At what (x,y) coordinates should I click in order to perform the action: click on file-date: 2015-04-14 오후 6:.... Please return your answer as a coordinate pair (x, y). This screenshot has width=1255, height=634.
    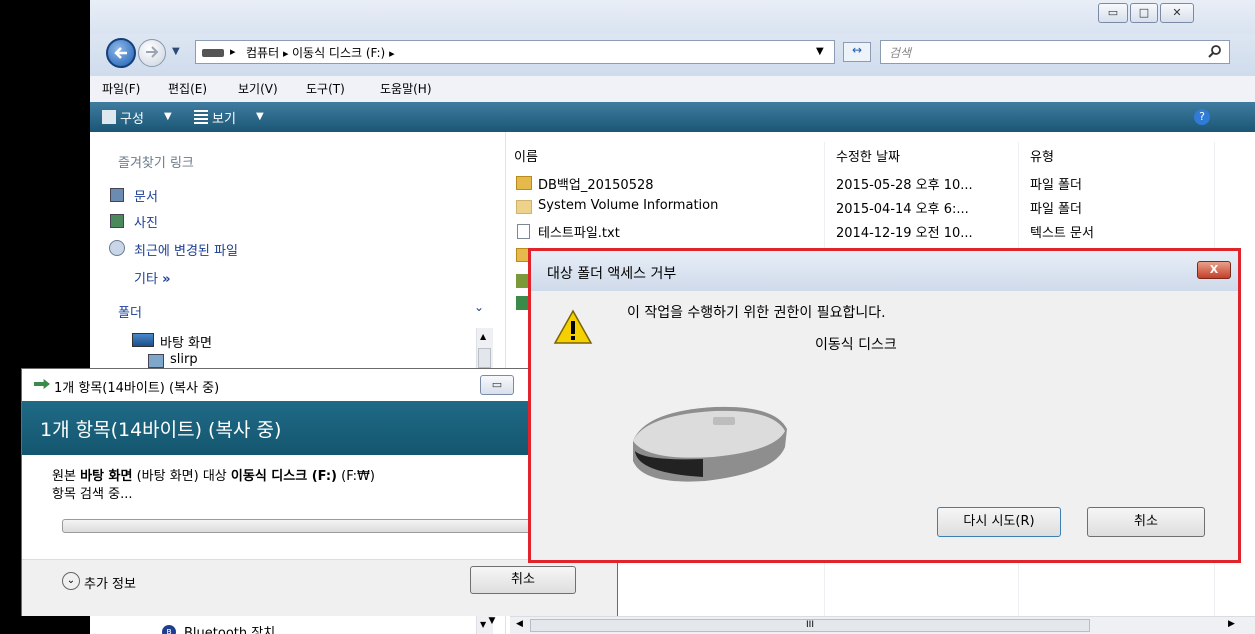
    Looking at the image, I should click on (902, 209).